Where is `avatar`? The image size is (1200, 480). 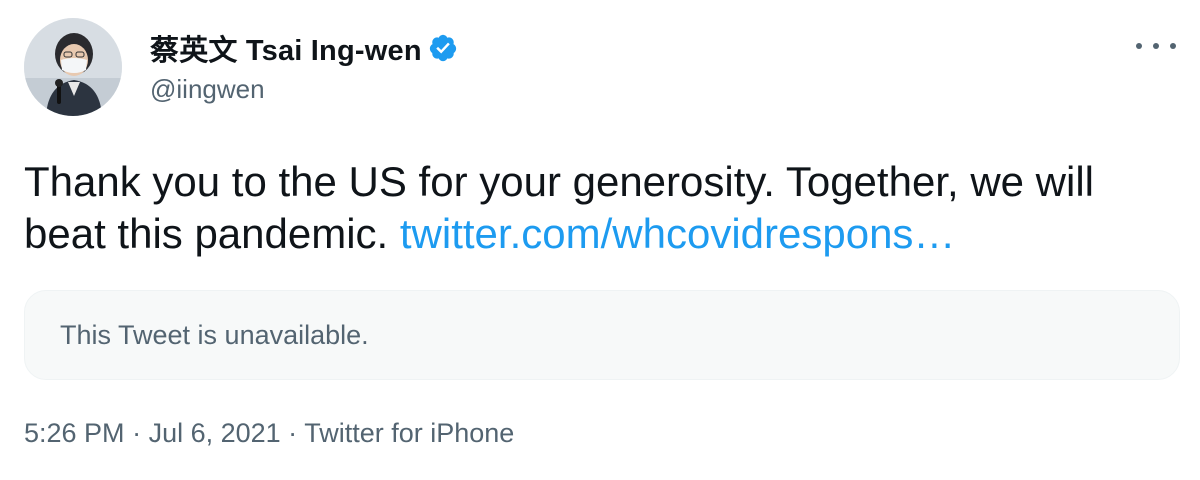 avatar is located at coordinates (73, 67).